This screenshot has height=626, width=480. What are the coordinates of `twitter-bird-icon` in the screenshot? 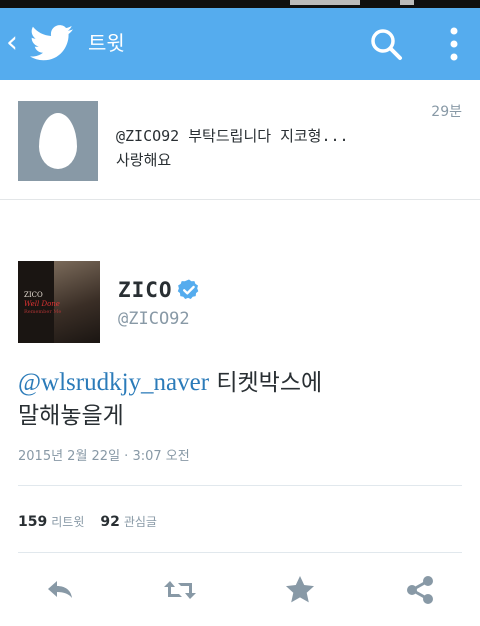 It's located at (51, 43).